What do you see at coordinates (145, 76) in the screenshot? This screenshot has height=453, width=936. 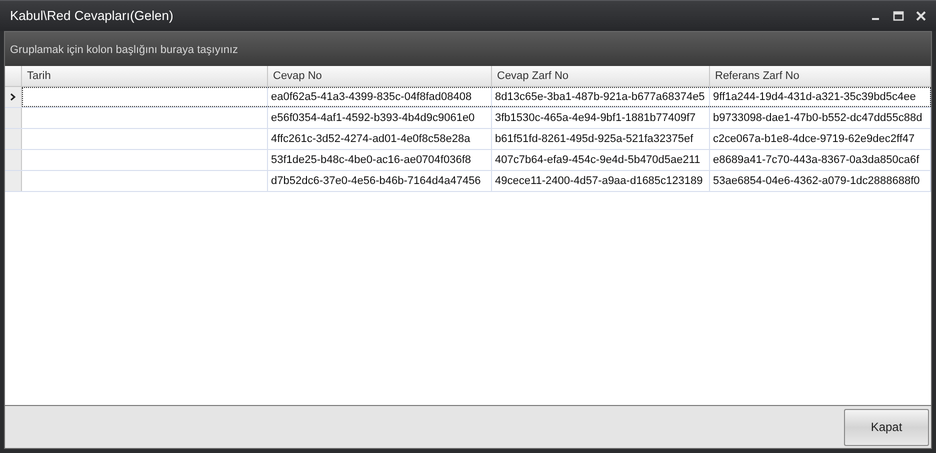 I see `column-header: Tarih` at bounding box center [145, 76].